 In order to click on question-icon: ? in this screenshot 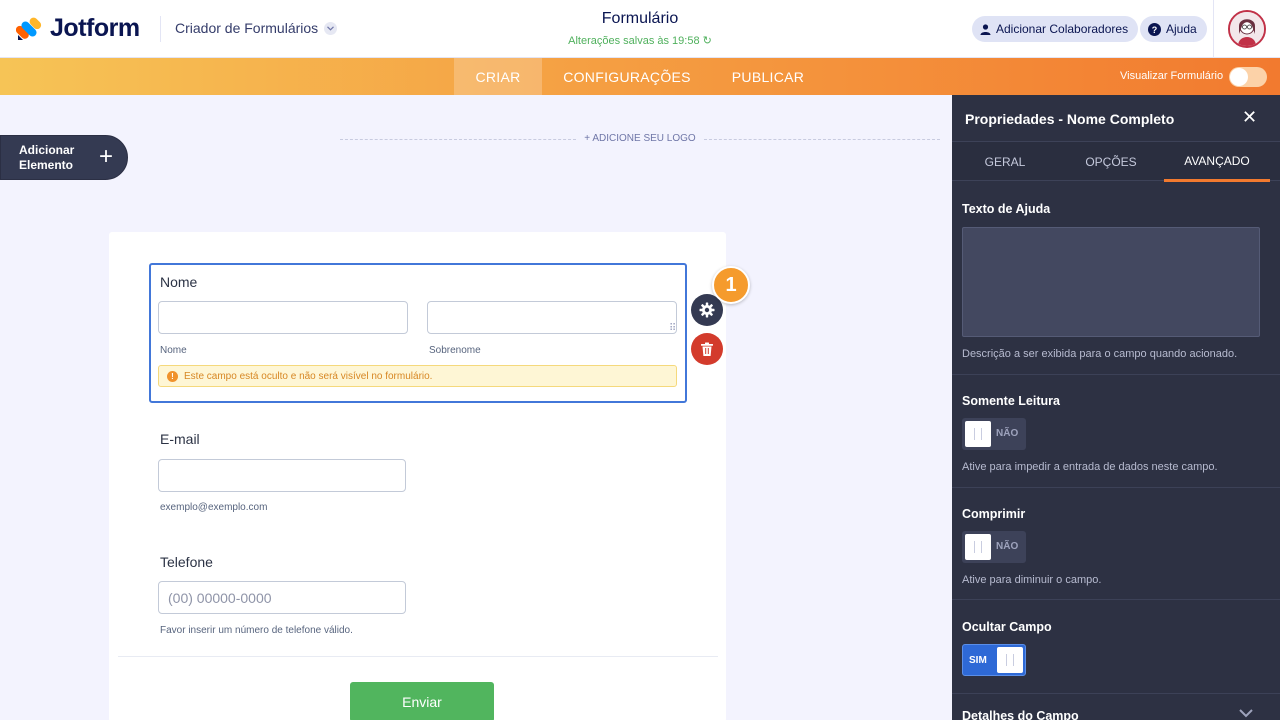, I will do `click(1154, 29)`.